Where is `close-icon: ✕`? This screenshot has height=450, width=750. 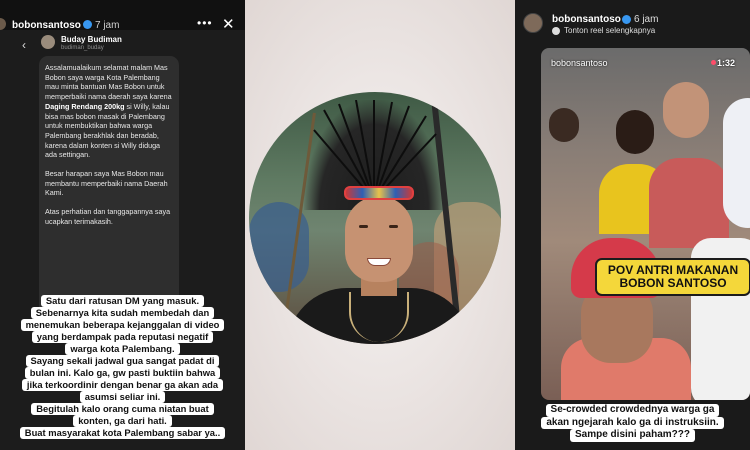
close-icon: ✕ is located at coordinates (228, 24).